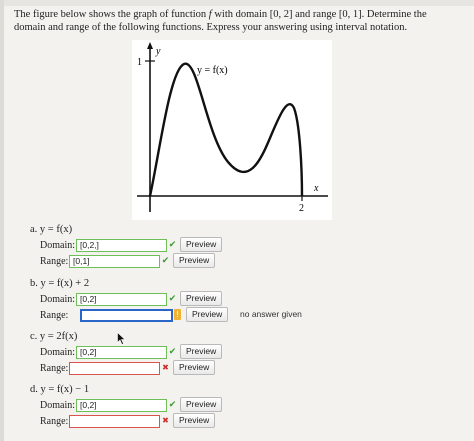 The width and height of the screenshot is (474, 441). What do you see at coordinates (237, 3) in the screenshot?
I see `window-top-edge` at bounding box center [237, 3].